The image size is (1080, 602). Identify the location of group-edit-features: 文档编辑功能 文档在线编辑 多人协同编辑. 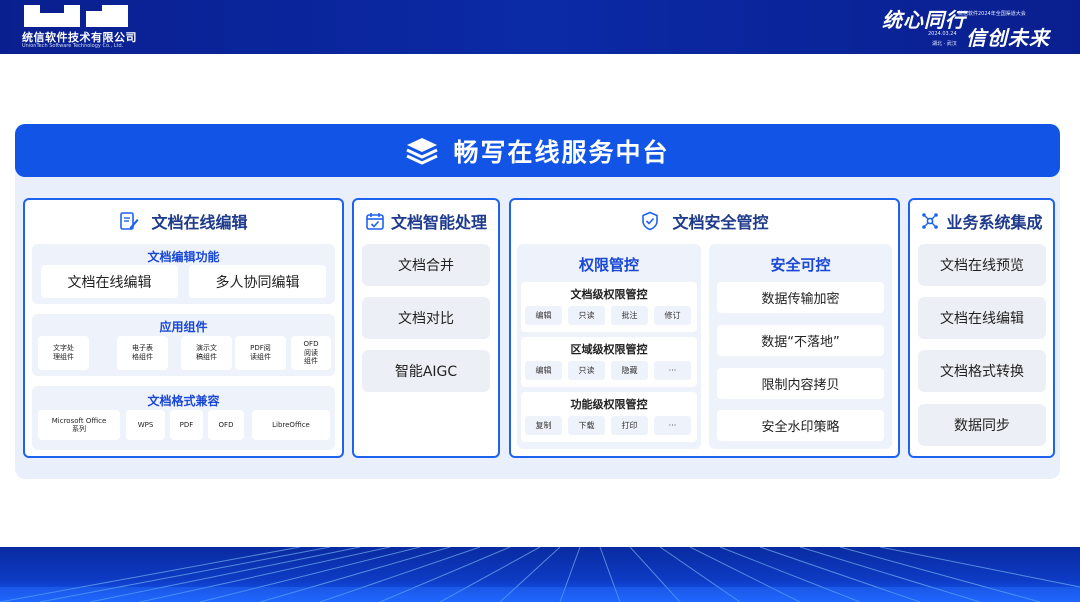
(183, 274).